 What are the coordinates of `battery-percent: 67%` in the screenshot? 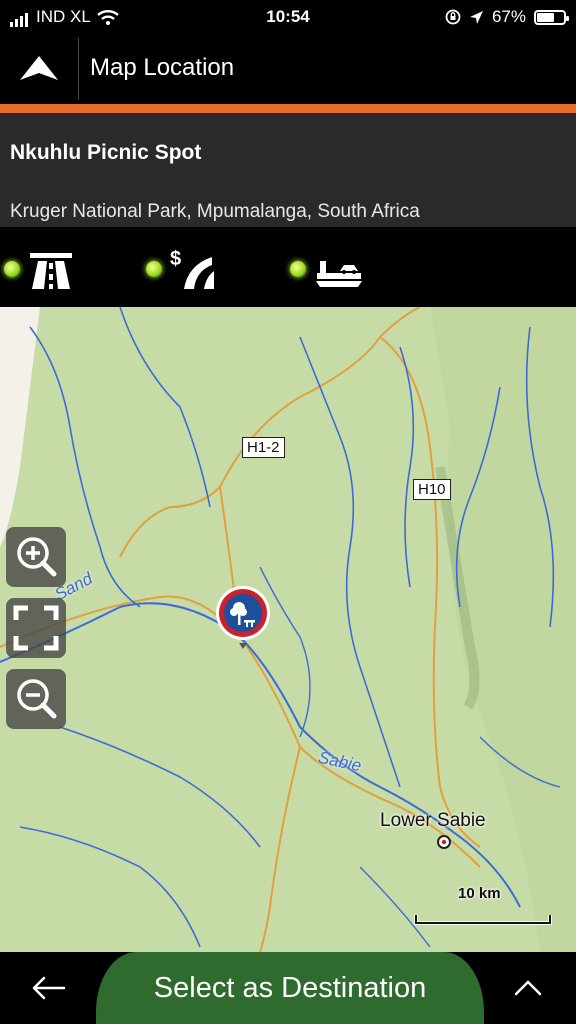 It's located at (508, 16).